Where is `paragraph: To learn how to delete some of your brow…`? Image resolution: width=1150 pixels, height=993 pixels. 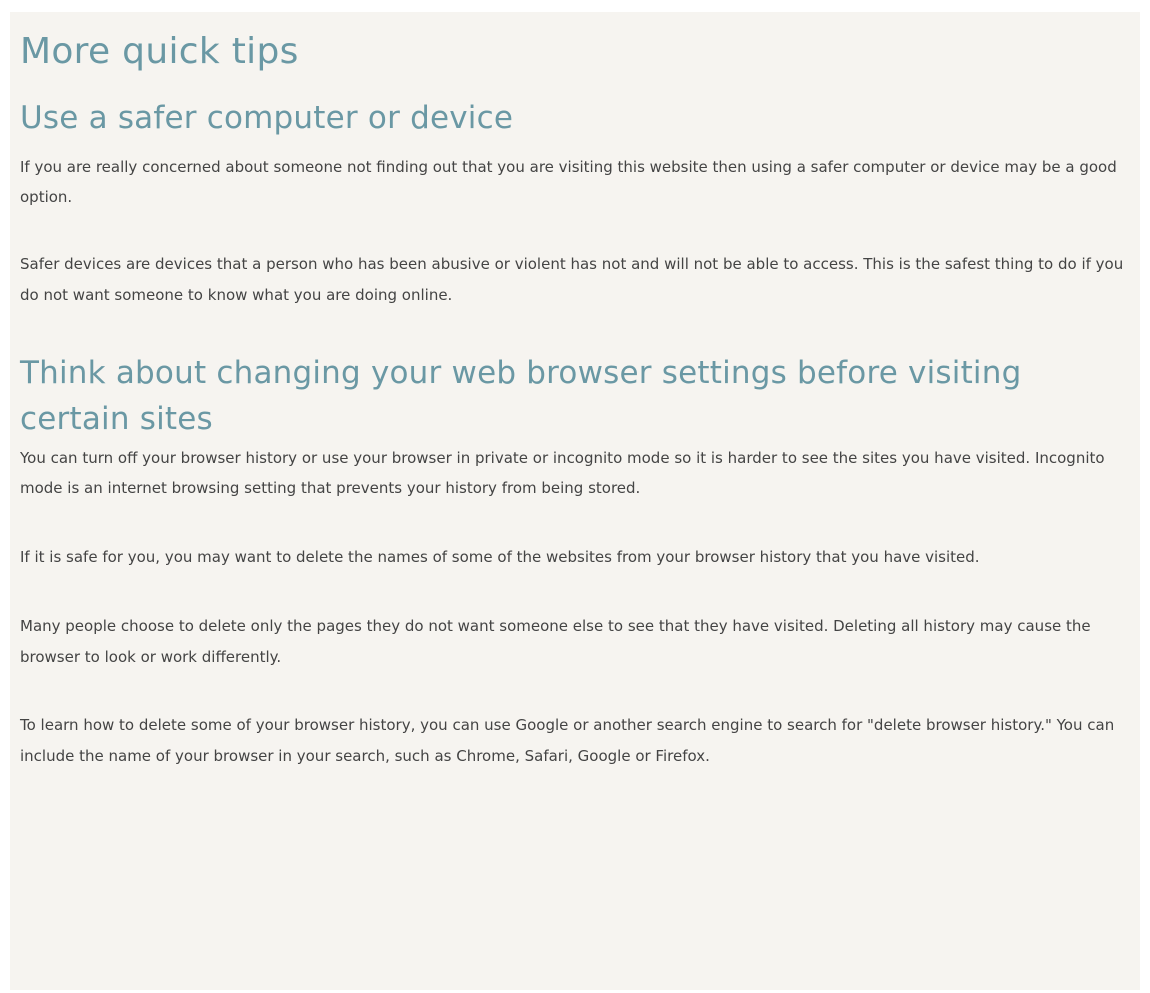
paragraph: To learn how to delete some of your brow… is located at coordinates (567, 741).